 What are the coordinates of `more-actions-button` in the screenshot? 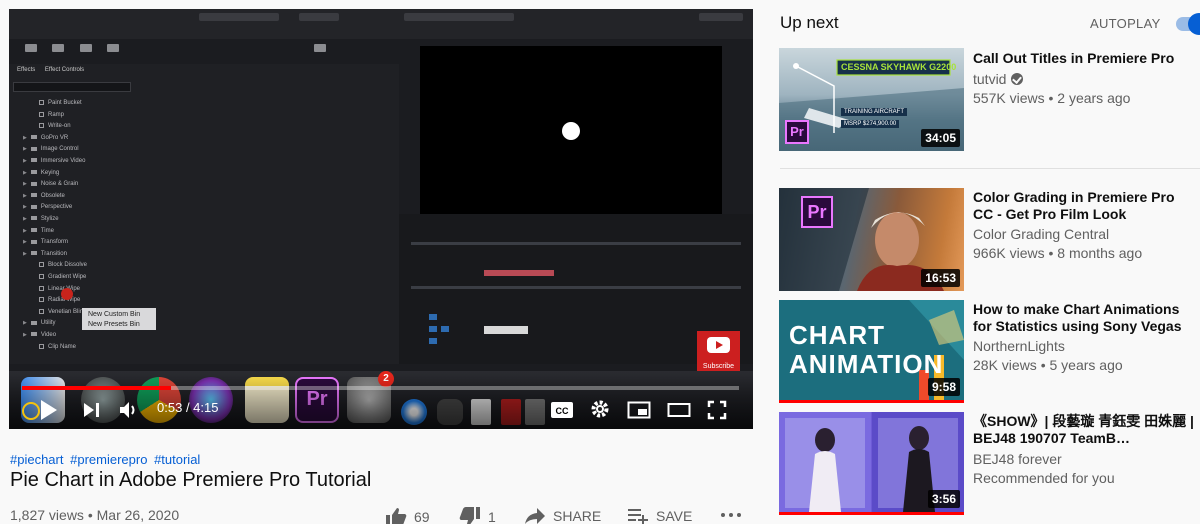 It's located at (734, 515).